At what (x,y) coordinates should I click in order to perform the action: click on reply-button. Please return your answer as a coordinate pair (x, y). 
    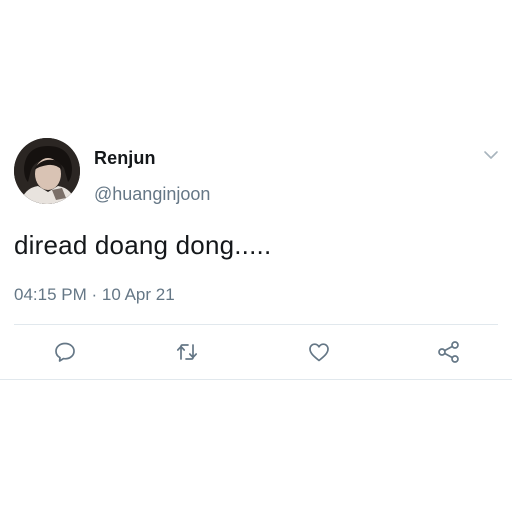
    Looking at the image, I should click on (65, 352).